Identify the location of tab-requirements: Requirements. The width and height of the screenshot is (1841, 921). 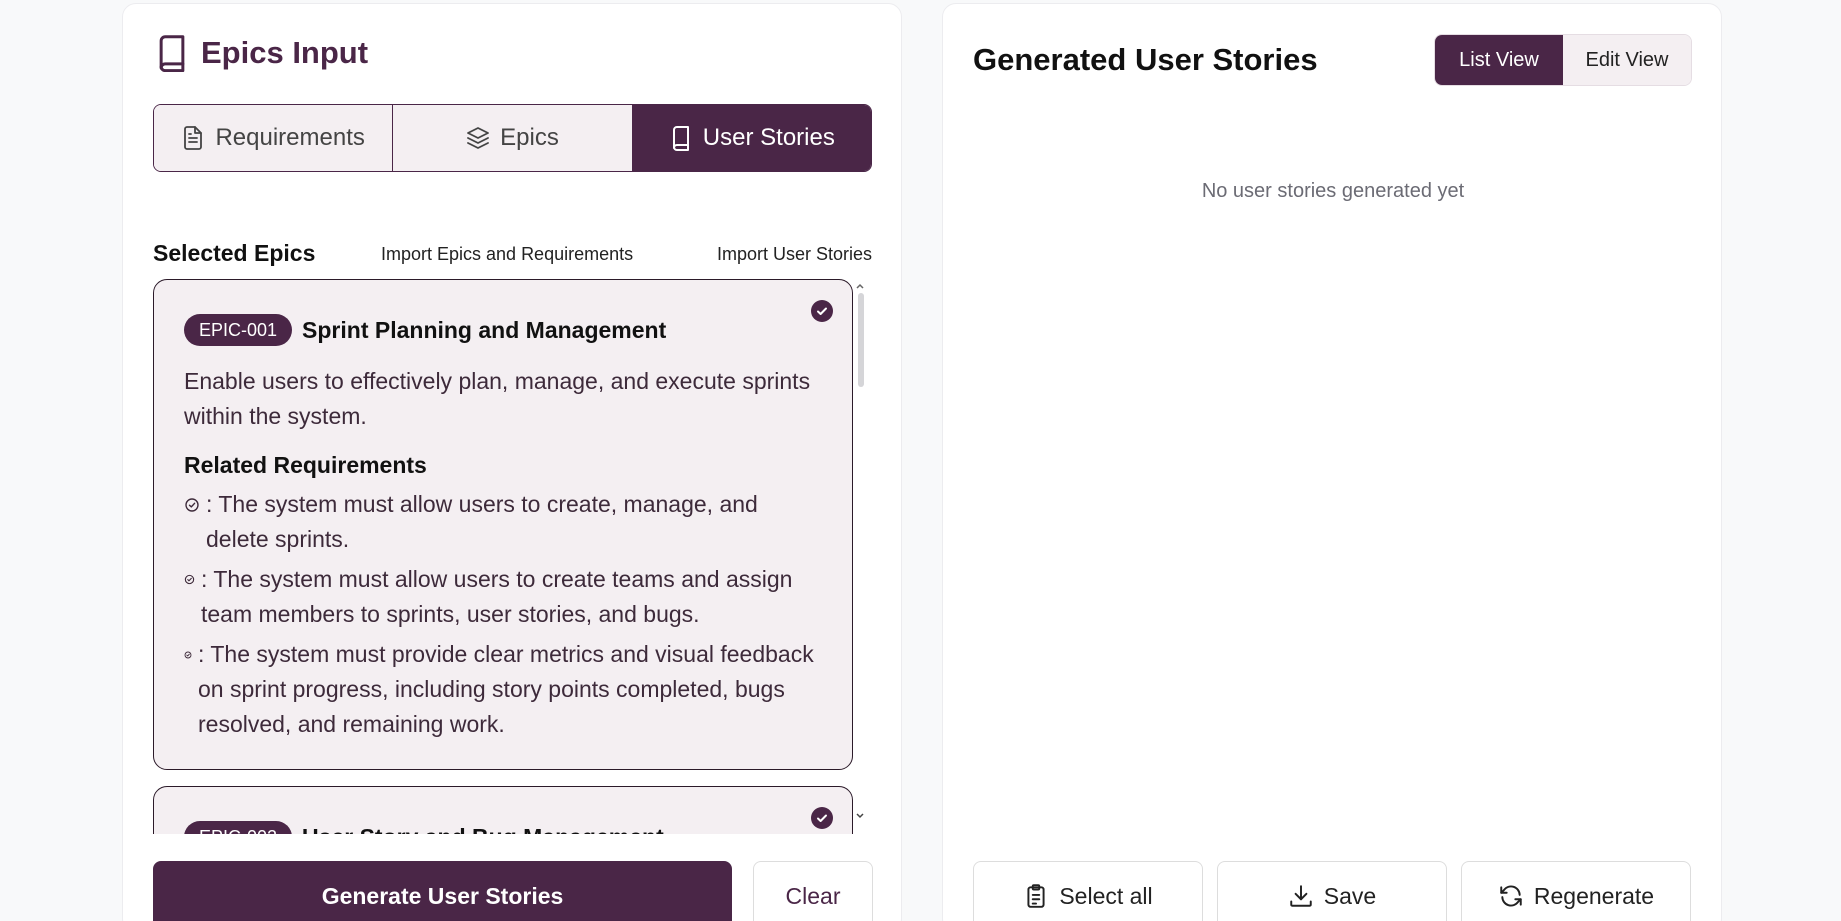
(273, 138).